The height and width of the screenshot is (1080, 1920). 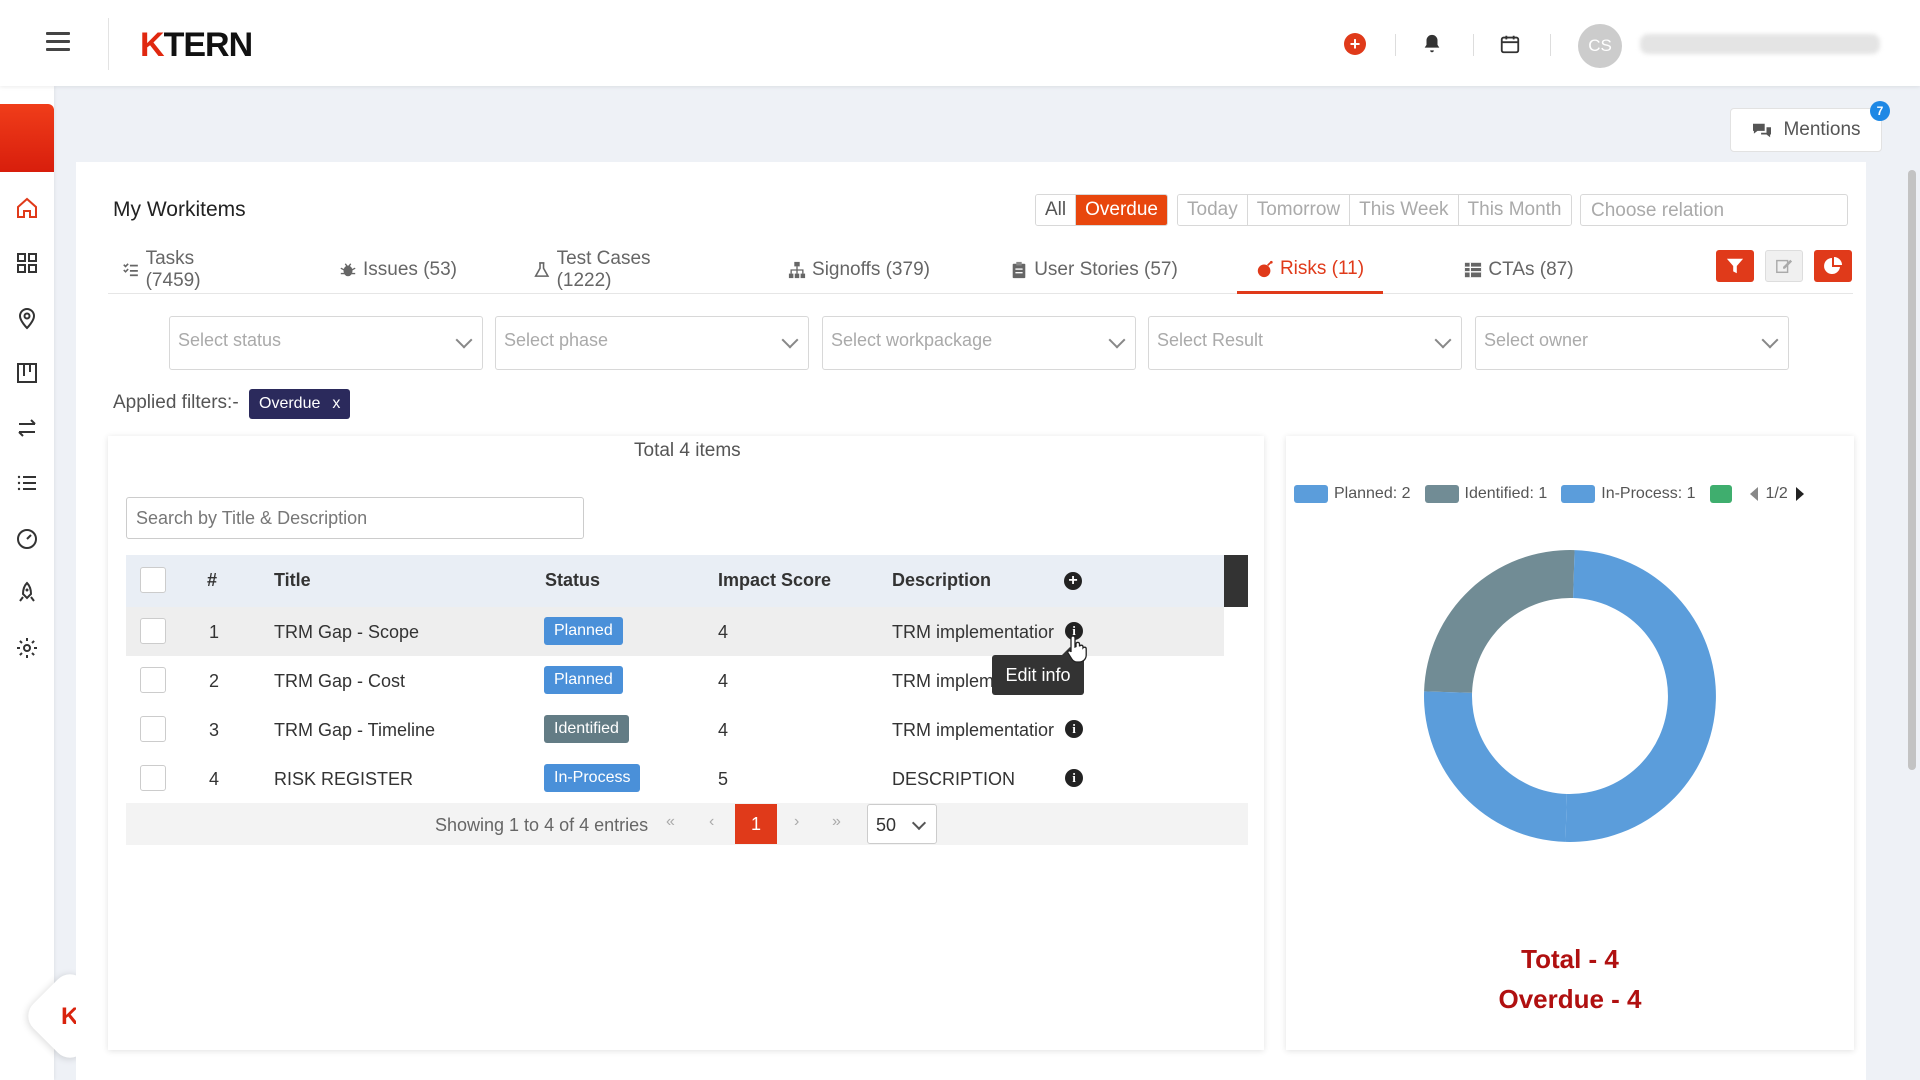 I want to click on column-header-impact-score: Impact Score, so click(x=774, y=580).